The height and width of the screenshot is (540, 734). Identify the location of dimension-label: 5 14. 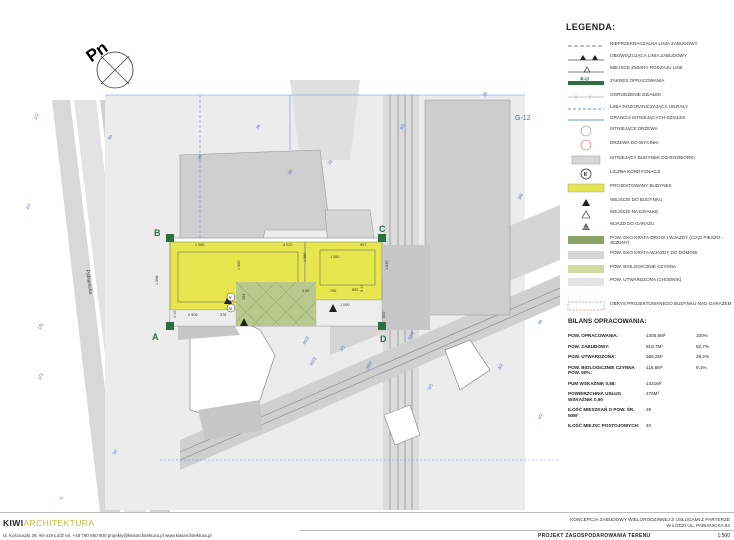
(362, 288).